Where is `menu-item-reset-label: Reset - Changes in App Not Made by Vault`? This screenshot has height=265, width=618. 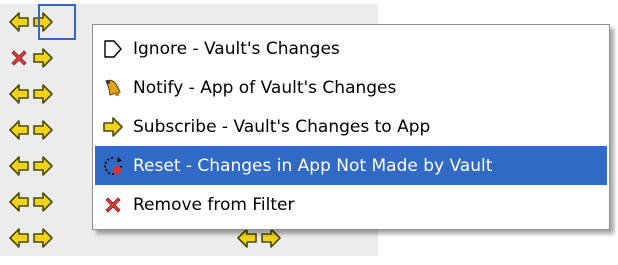 menu-item-reset-label: Reset - Changes in App Not Made by Vault is located at coordinates (313, 165).